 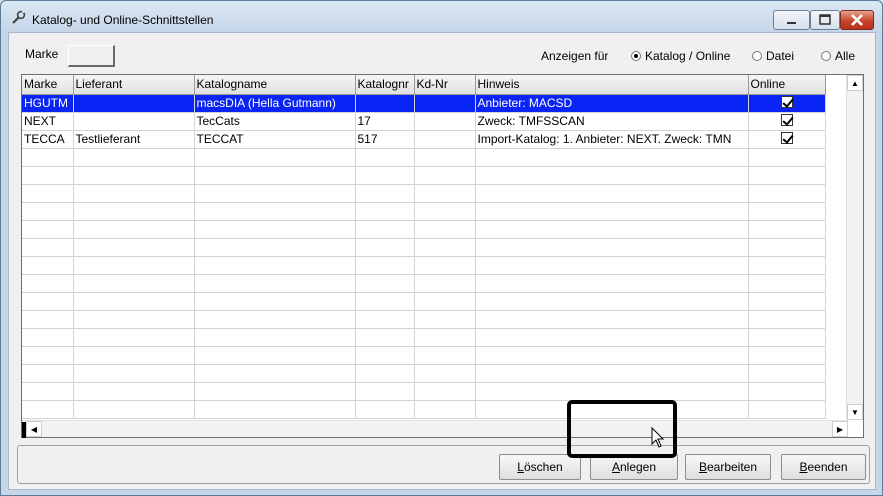 I want to click on col-header-marke: Marke, so click(x=48, y=85).